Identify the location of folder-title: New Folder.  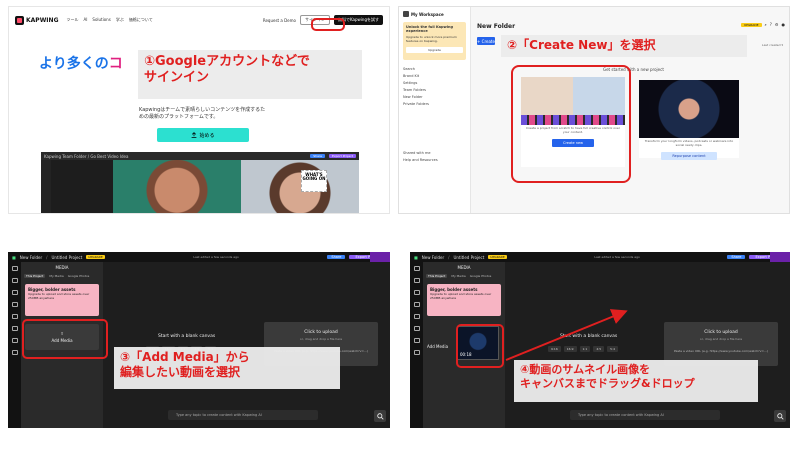
(496, 26).